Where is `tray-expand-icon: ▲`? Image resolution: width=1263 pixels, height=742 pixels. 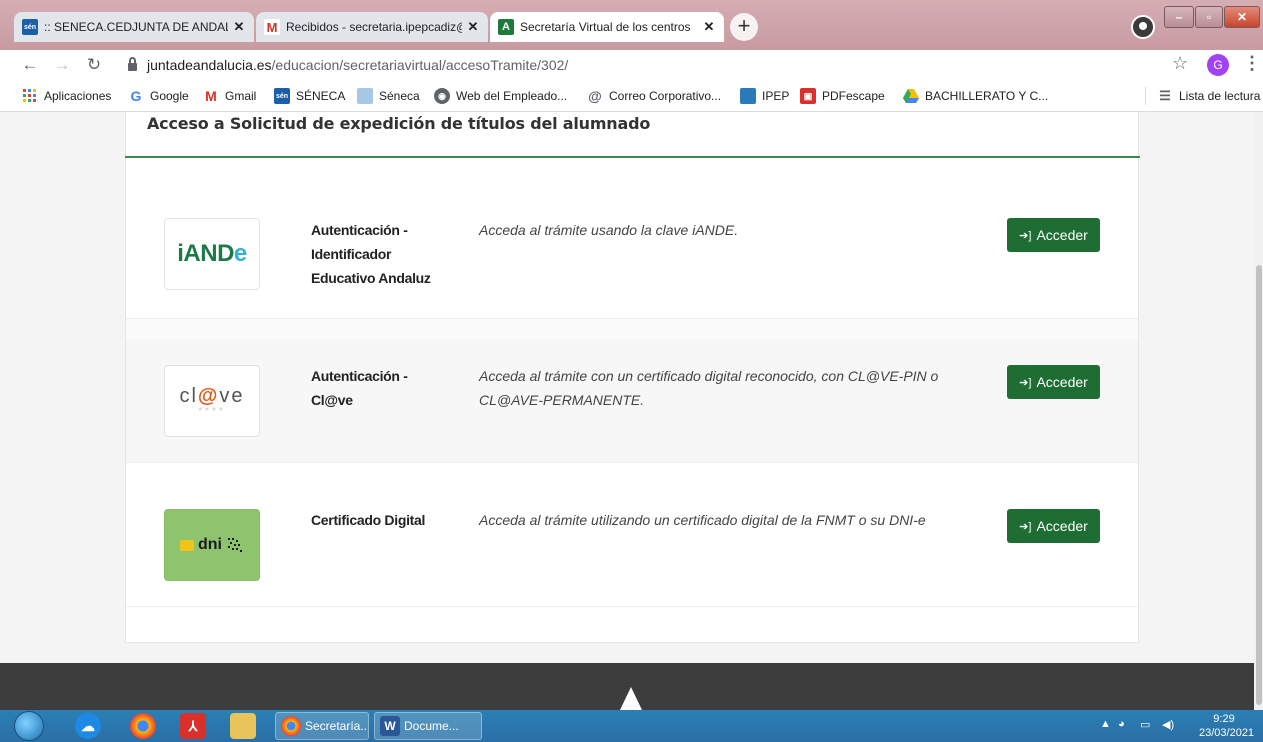 tray-expand-icon: ▲ is located at coordinates (1105, 724).